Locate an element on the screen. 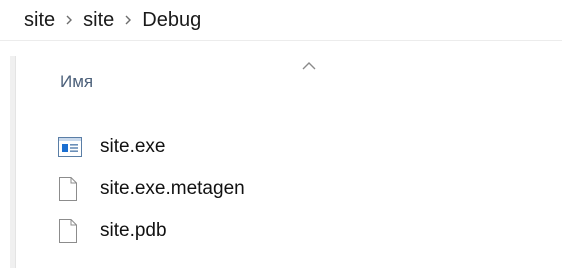  breadcrumb: site site Debug is located at coordinates (281, 20).